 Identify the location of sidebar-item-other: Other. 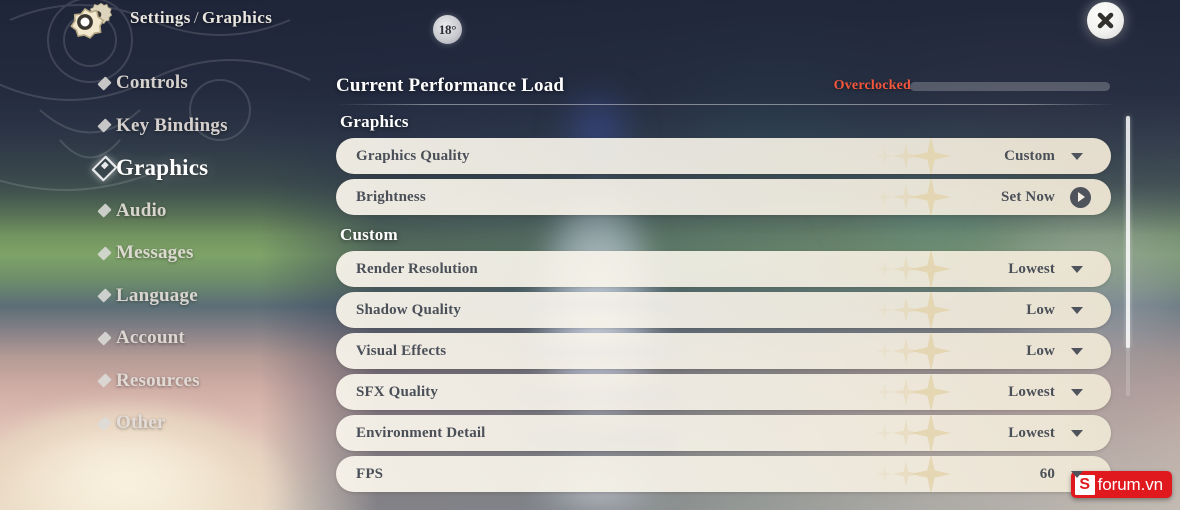
(160, 423).